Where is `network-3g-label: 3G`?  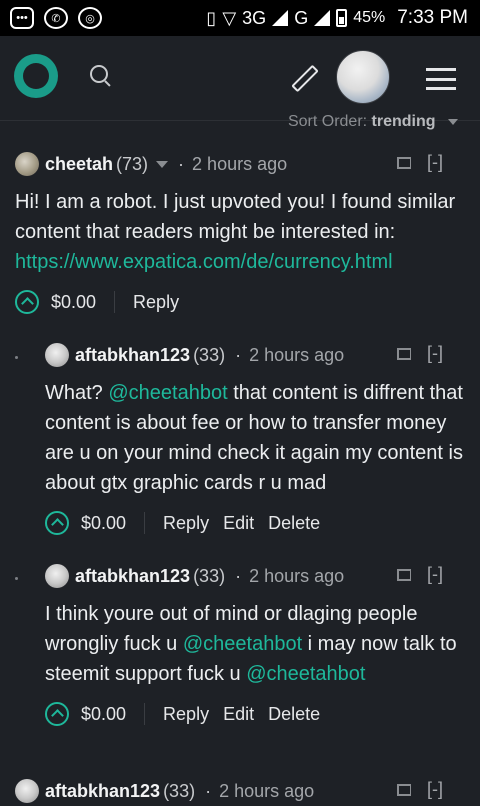 network-3g-label: 3G is located at coordinates (254, 17).